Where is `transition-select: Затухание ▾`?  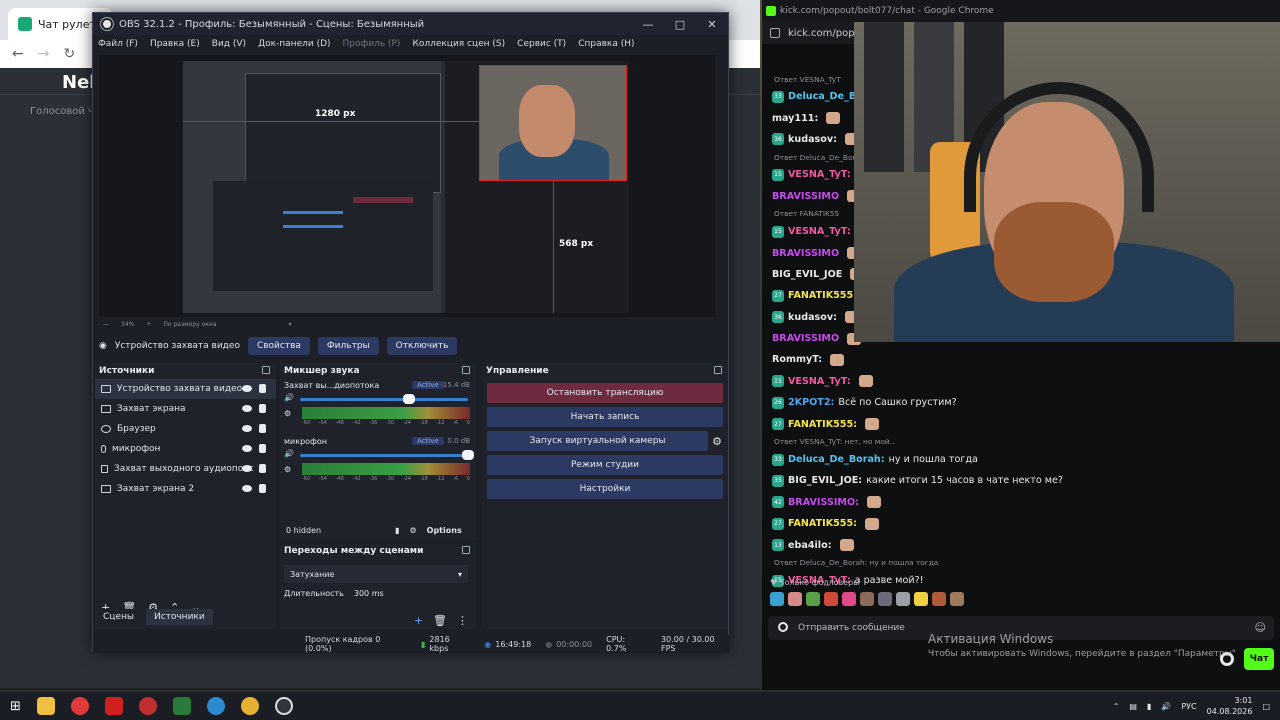
transition-select: Затухание ▾ is located at coordinates (376, 574).